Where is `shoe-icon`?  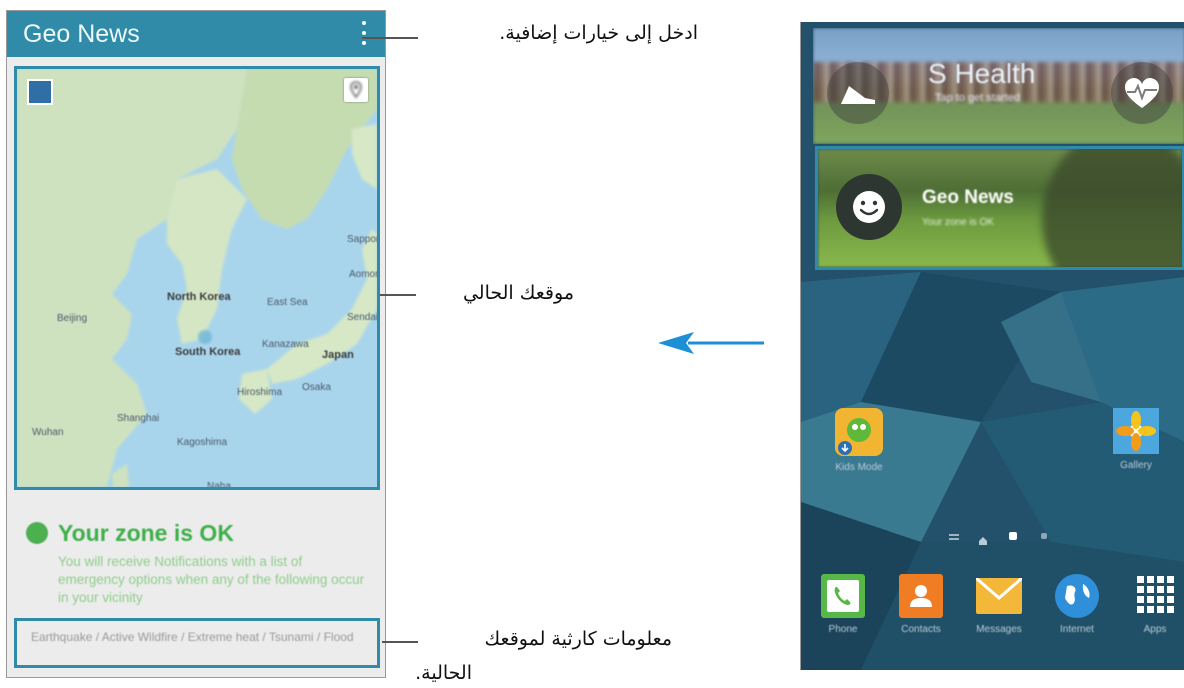
shoe-icon is located at coordinates (858, 93).